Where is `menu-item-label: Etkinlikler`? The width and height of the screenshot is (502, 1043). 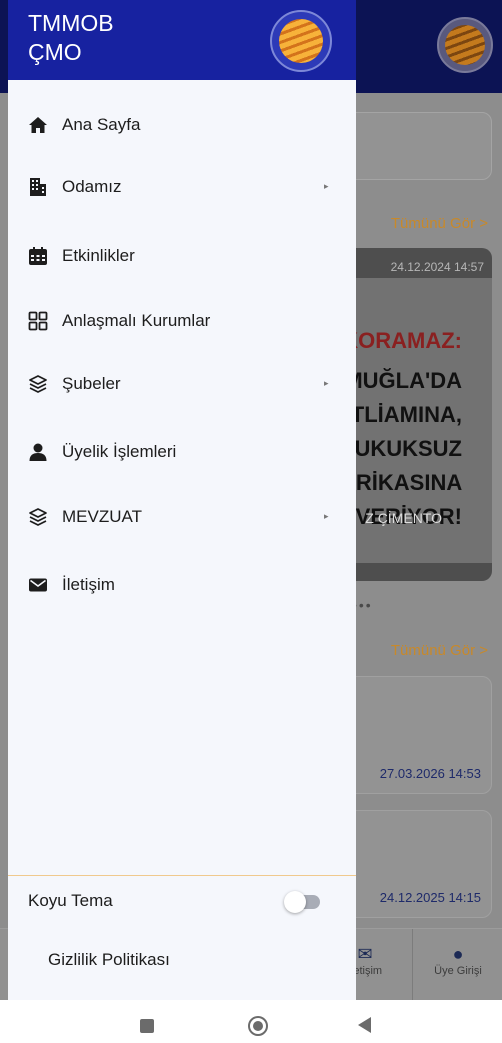 menu-item-label: Etkinlikler is located at coordinates (98, 255).